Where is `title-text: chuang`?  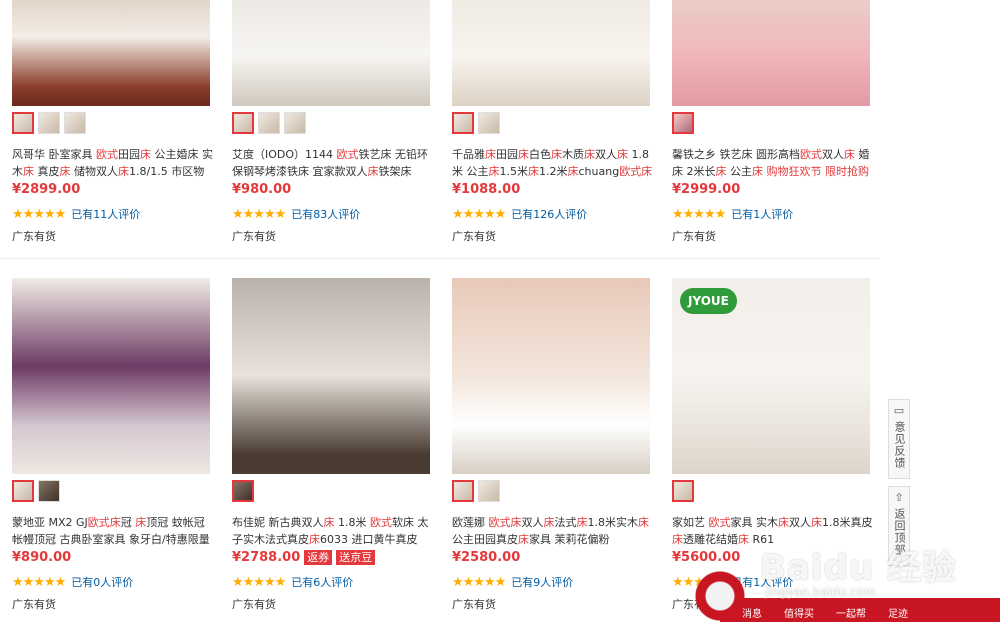 title-text: chuang is located at coordinates (599, 171).